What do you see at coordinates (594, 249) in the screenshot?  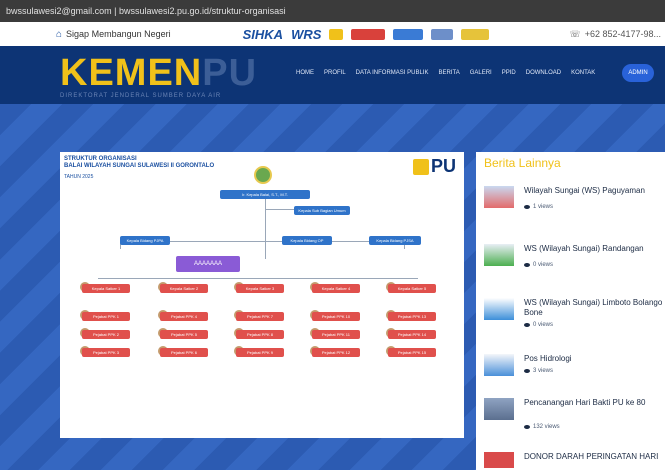 I see `news-title: WS (Wilayah Sungai) Randangan` at bounding box center [594, 249].